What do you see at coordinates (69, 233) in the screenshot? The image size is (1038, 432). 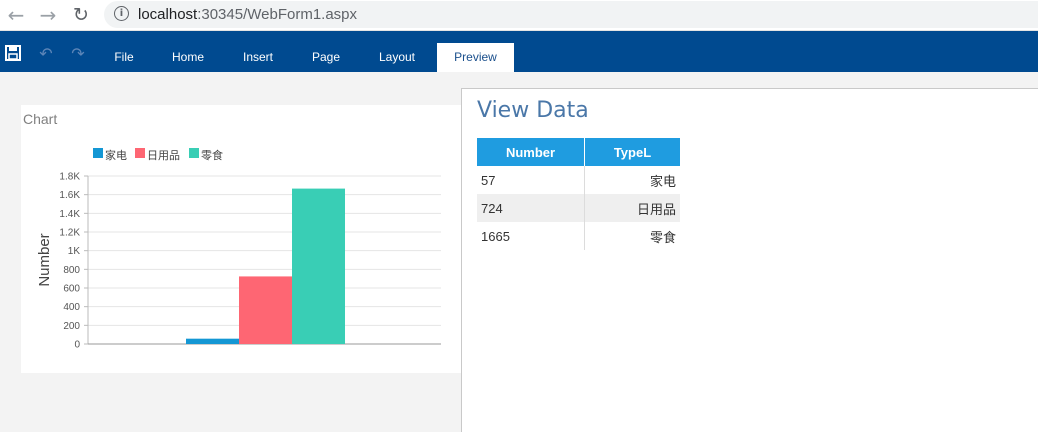 I see `y-tick-label: 1.2K` at bounding box center [69, 233].